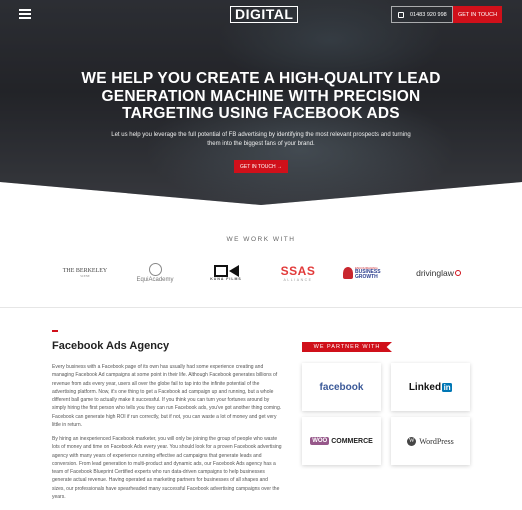  I want to click on partner-card-facebook: facebook, so click(341, 387).